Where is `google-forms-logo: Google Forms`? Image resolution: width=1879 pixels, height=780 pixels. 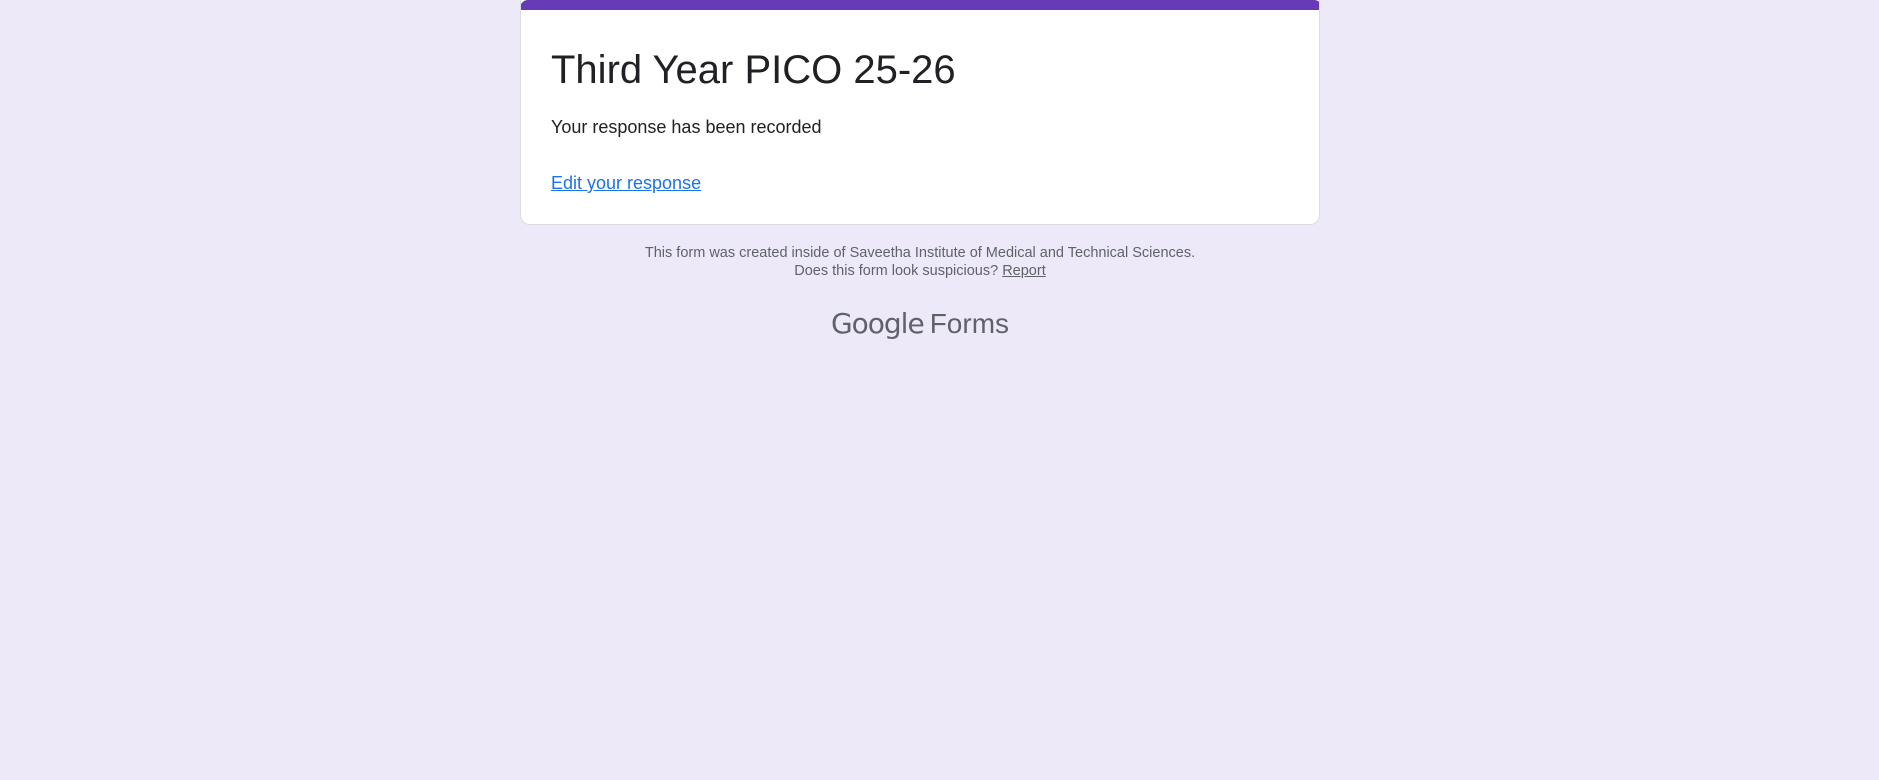
google-forms-logo: Google Forms is located at coordinates (920, 326).